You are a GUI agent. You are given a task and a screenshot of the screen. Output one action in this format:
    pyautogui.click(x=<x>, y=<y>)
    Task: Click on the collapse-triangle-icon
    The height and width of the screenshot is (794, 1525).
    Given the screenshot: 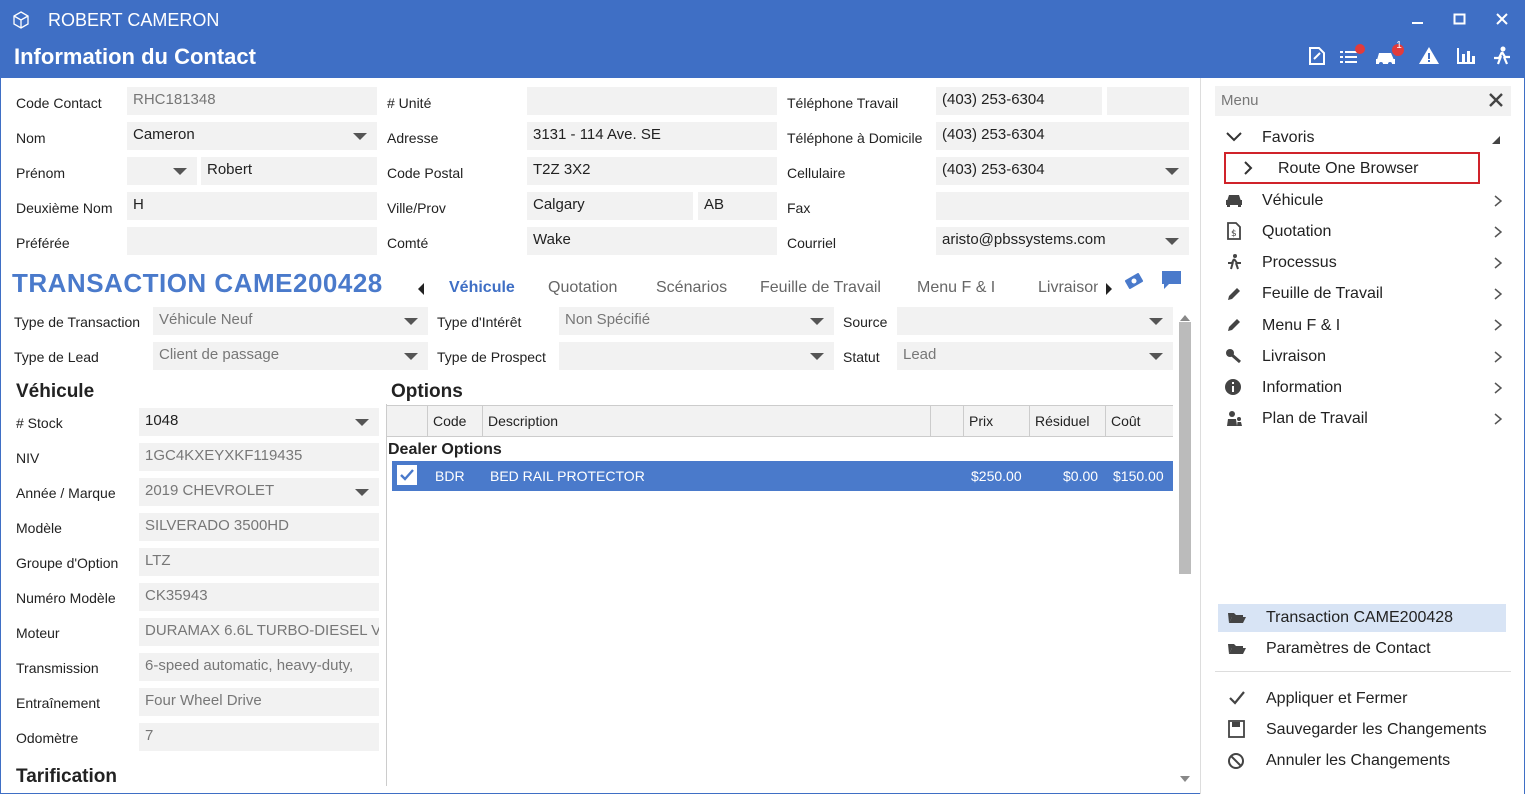 What is the action you would take?
    pyautogui.click(x=1496, y=138)
    